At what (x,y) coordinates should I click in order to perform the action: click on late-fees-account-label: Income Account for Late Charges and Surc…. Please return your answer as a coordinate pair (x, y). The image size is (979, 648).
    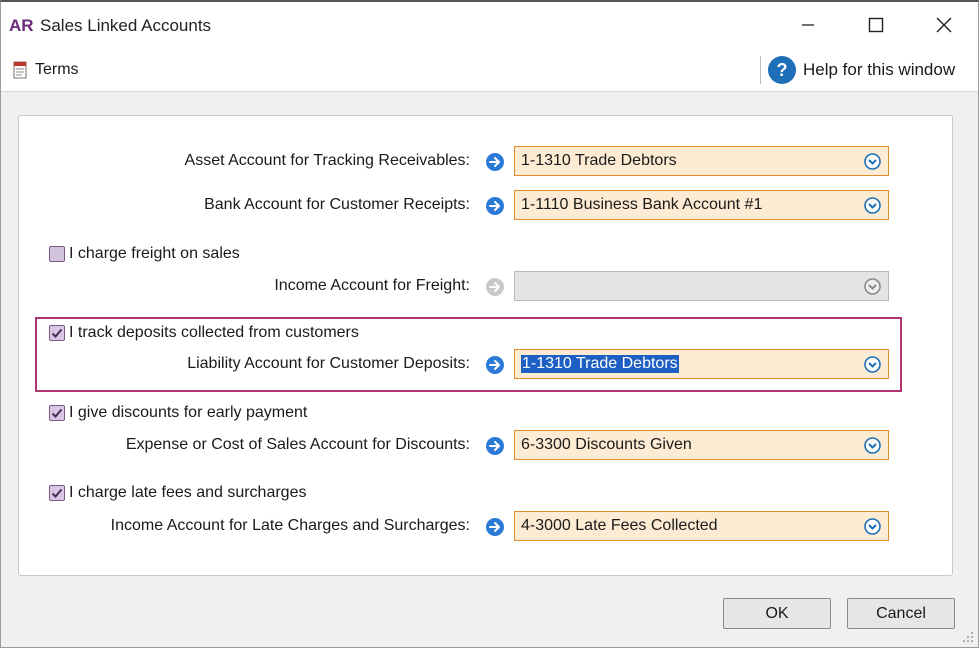
    Looking at the image, I should click on (290, 525).